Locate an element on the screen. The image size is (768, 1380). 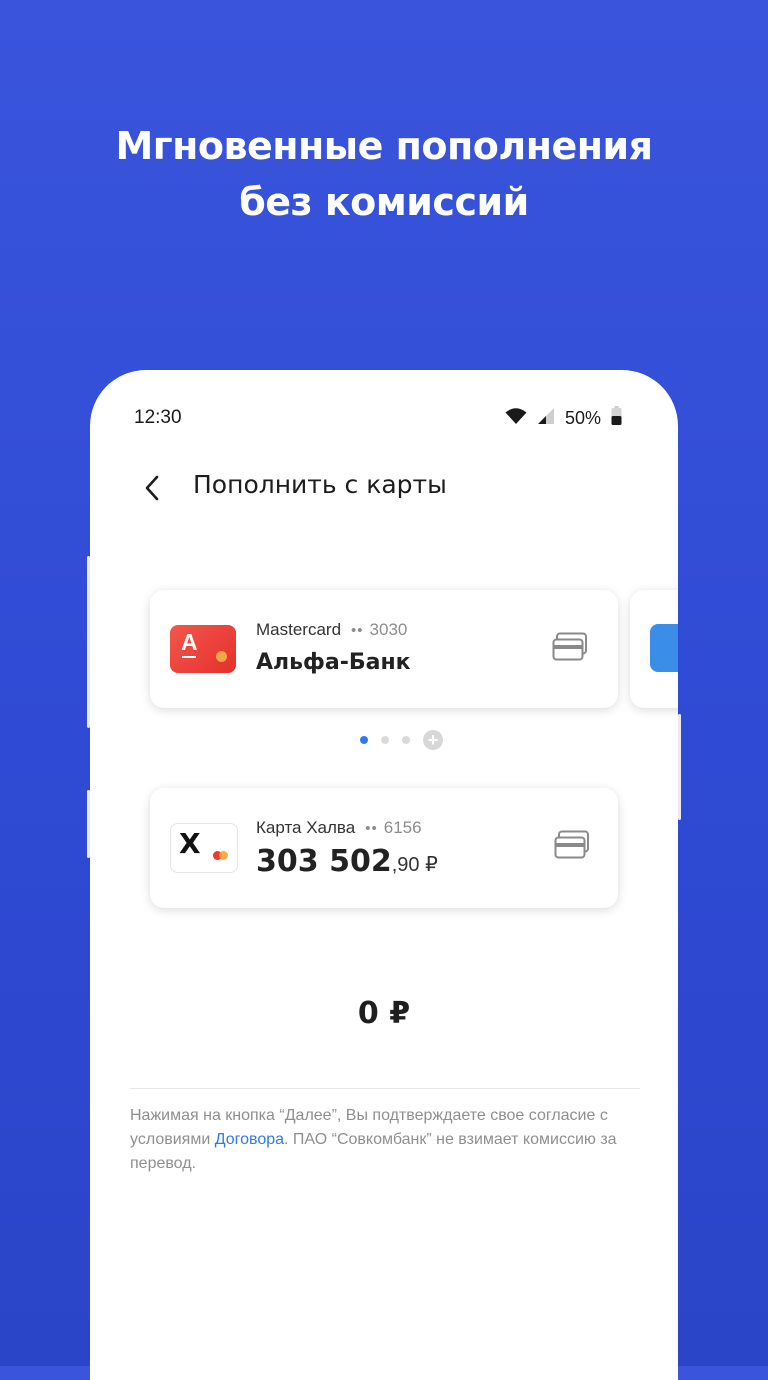
chevron-left-icon is located at coordinates (152, 488).